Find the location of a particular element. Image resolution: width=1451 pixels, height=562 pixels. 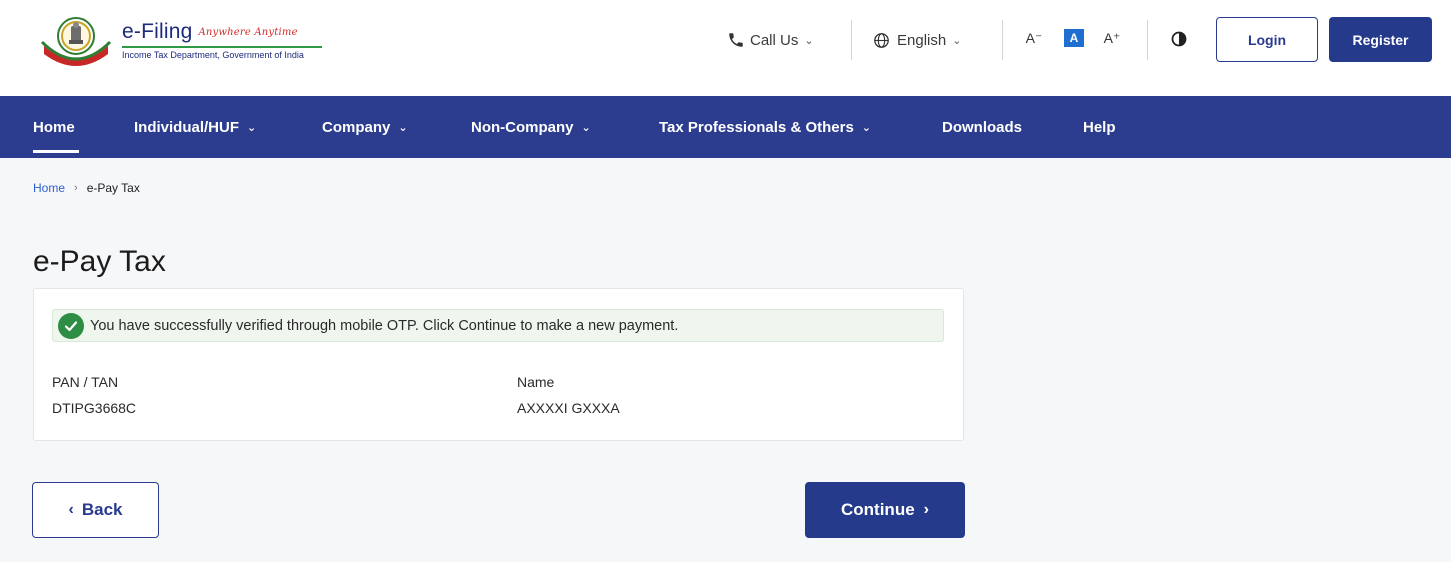

brand-tagline: Anywhere Anytime is located at coordinates (248, 32).